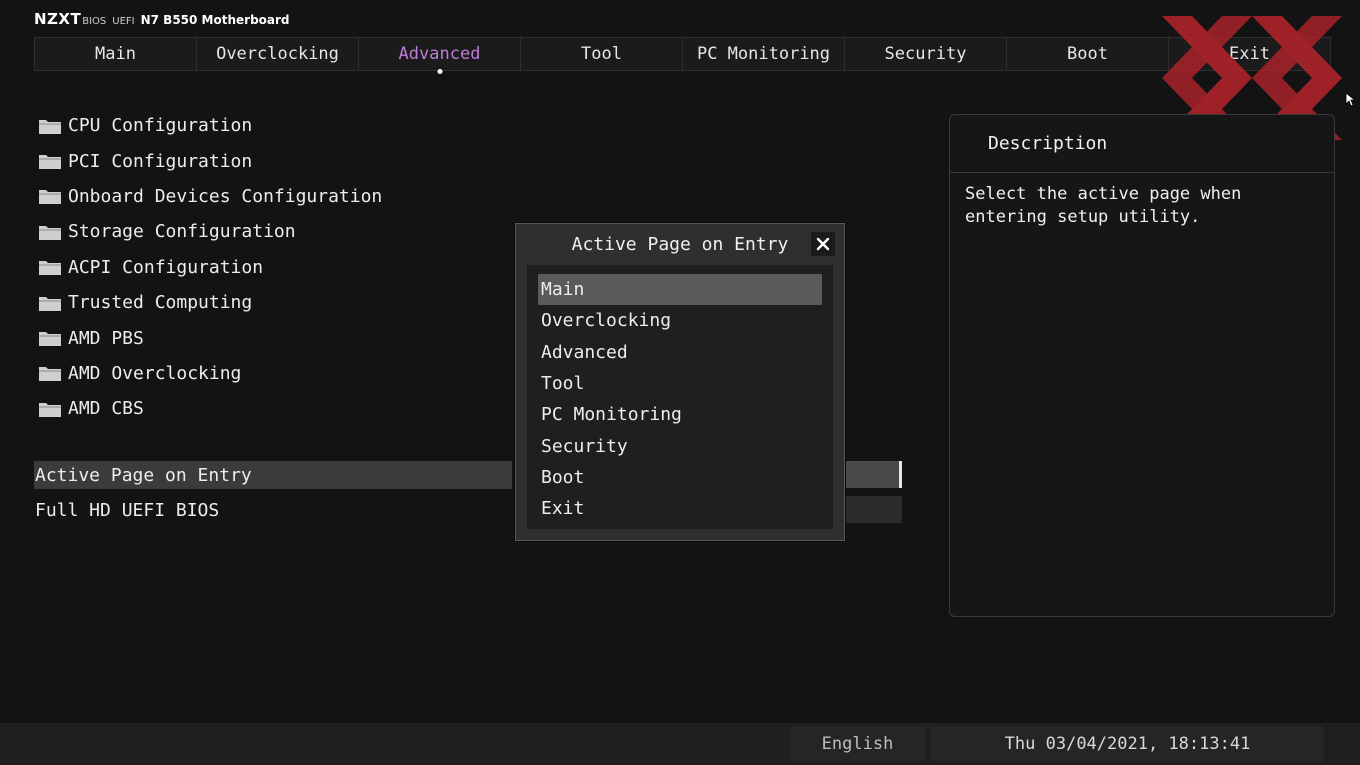  I want to click on setting-label: Active Page on Entry, so click(143, 475).